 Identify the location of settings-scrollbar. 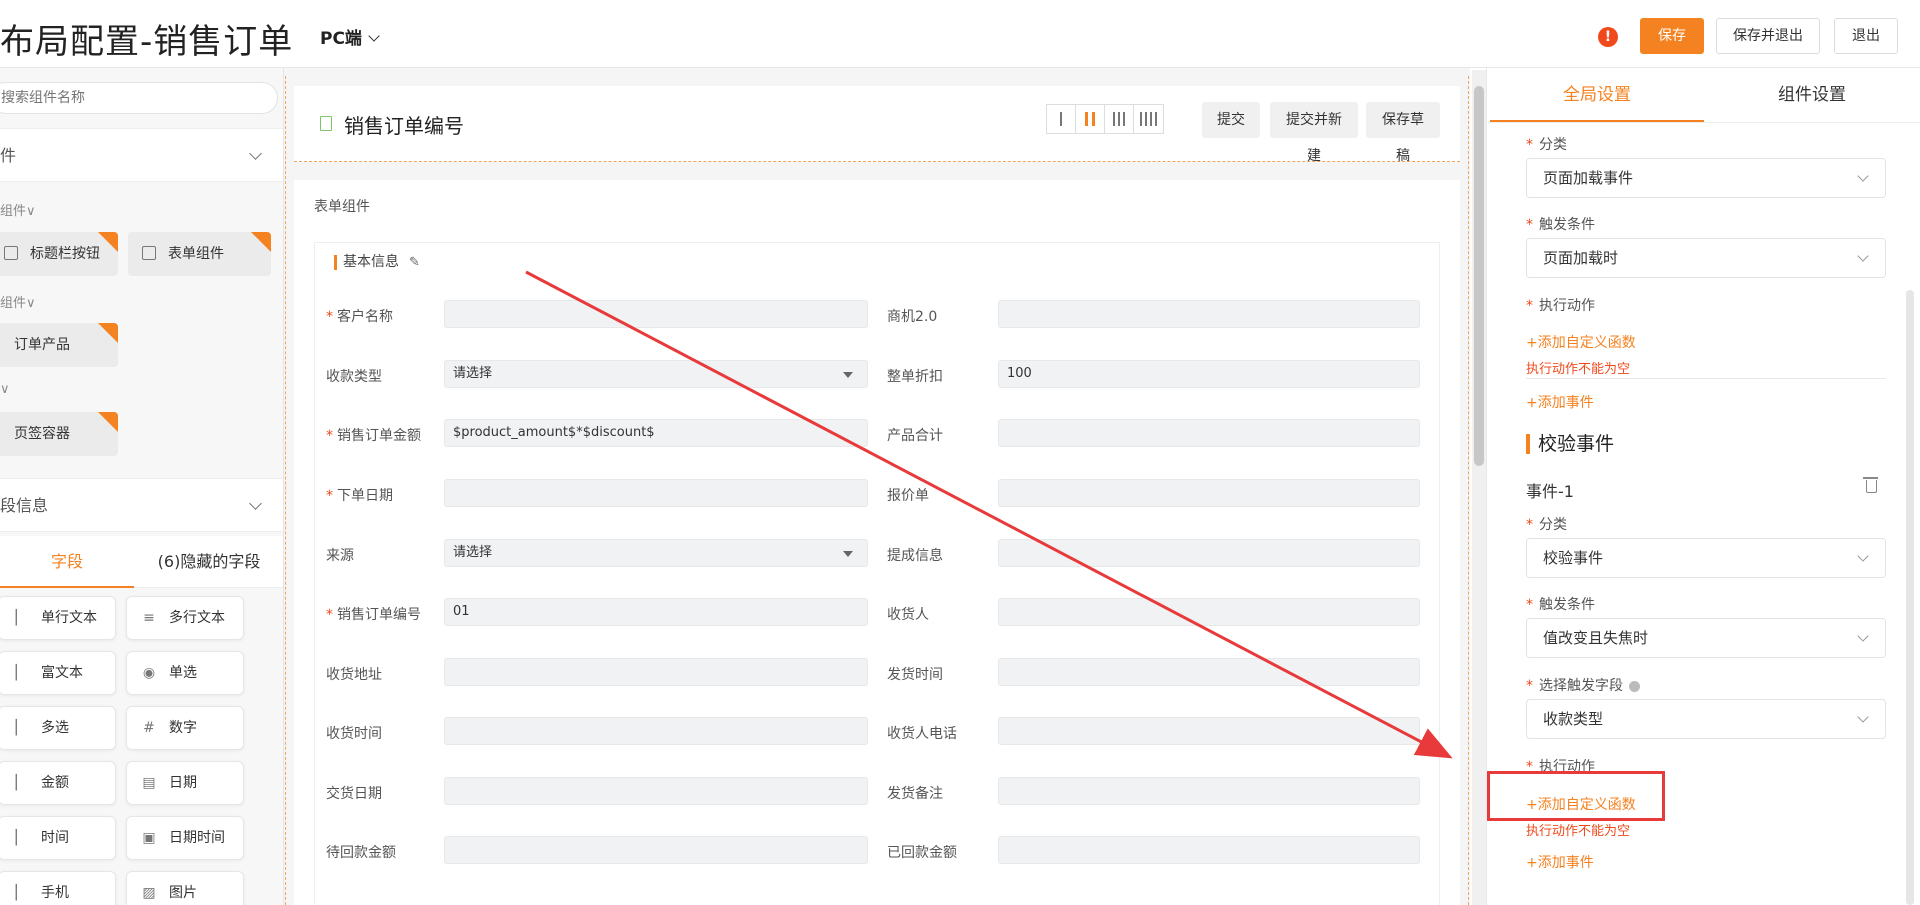
(1910, 597).